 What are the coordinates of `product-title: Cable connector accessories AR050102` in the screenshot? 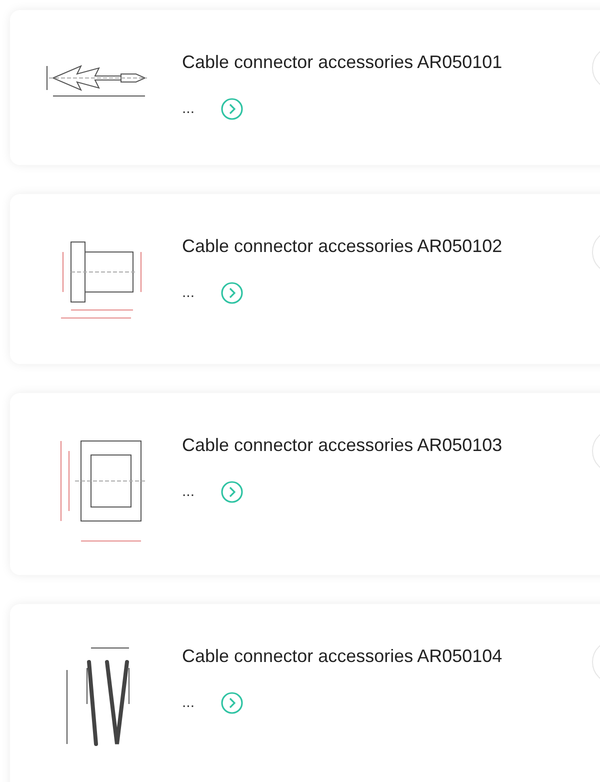 It's located at (342, 246).